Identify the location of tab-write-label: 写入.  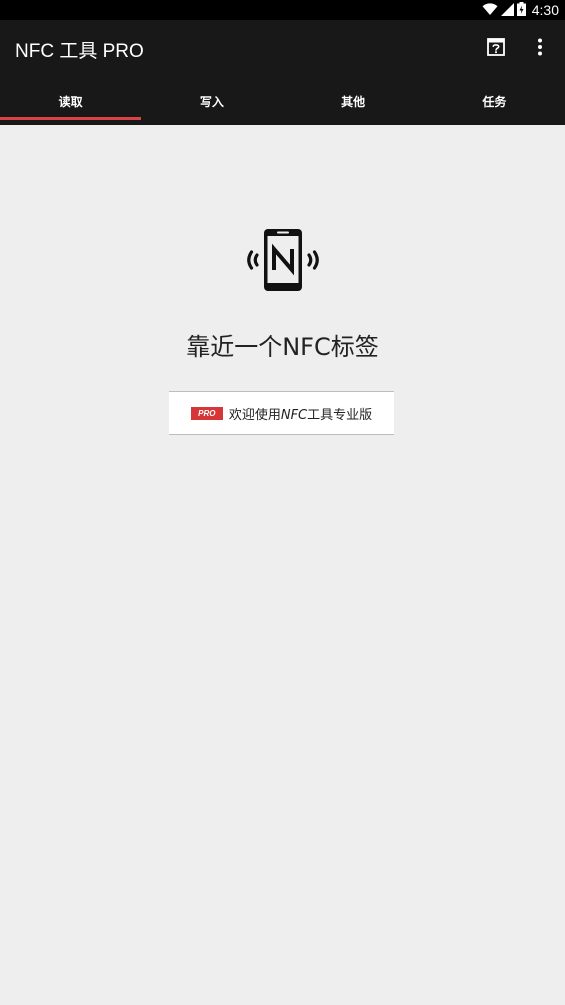
(211, 102).